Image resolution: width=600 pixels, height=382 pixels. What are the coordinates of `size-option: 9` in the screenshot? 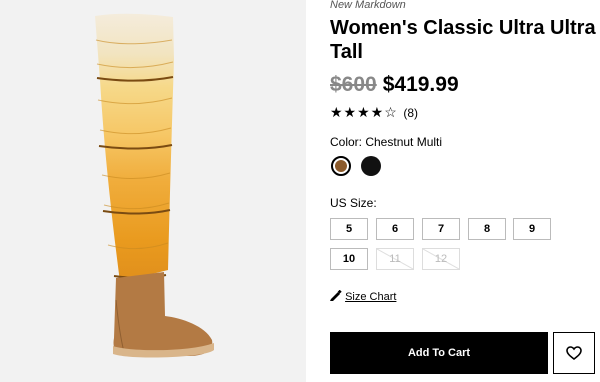 It's located at (532, 229).